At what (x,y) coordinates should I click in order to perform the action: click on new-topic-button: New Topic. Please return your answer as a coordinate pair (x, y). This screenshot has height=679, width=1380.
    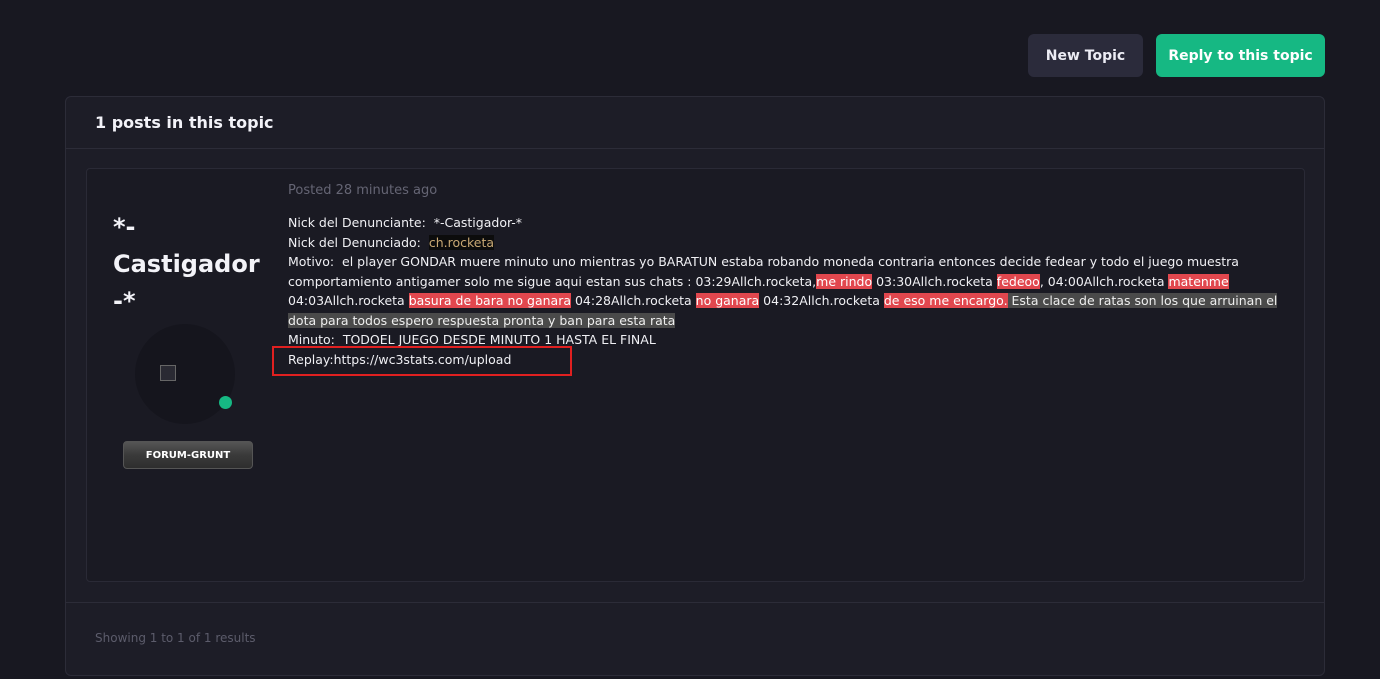
    Looking at the image, I should click on (1085, 55).